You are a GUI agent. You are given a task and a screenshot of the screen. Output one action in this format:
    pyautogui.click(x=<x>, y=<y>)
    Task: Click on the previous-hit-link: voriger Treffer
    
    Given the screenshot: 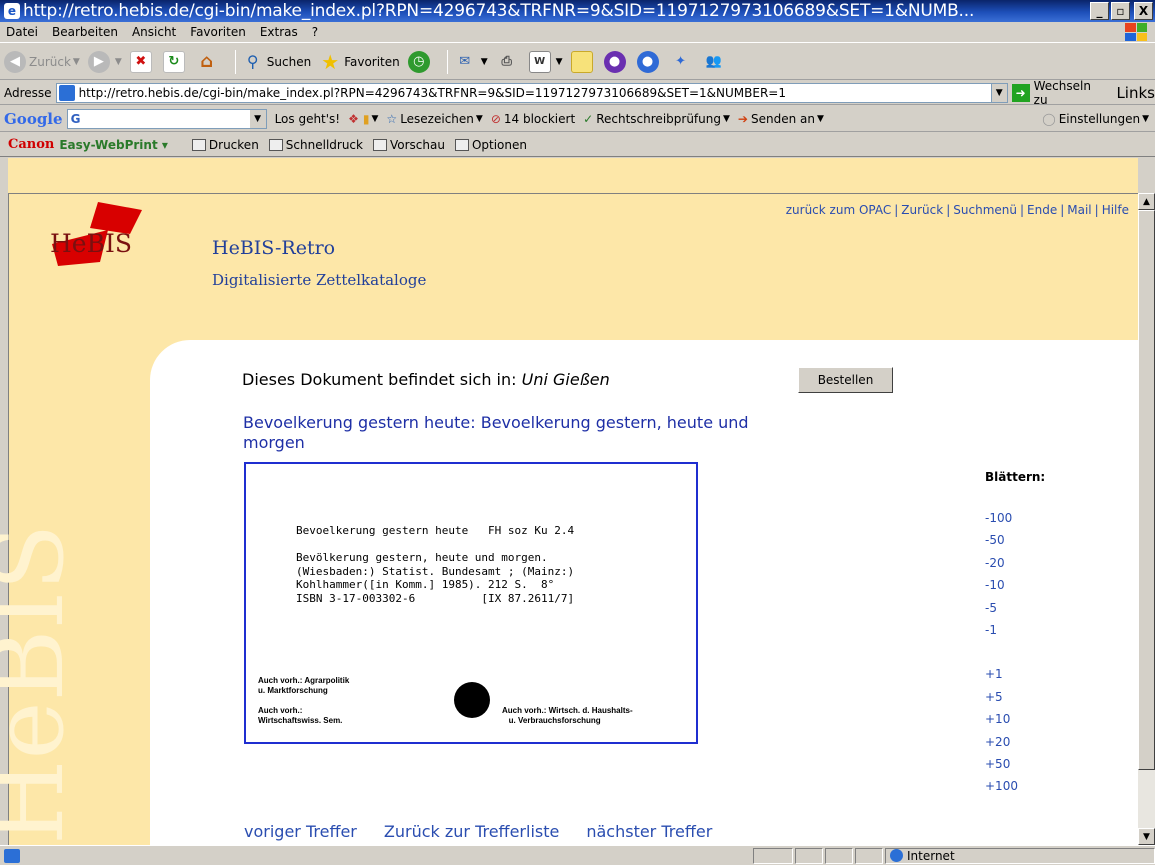 What is the action you would take?
    pyautogui.click(x=300, y=831)
    